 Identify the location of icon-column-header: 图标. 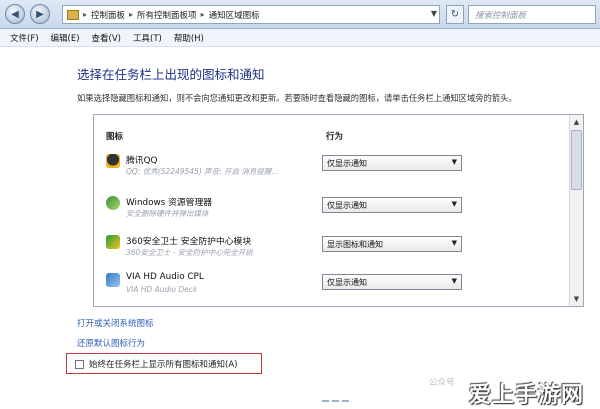
(115, 137).